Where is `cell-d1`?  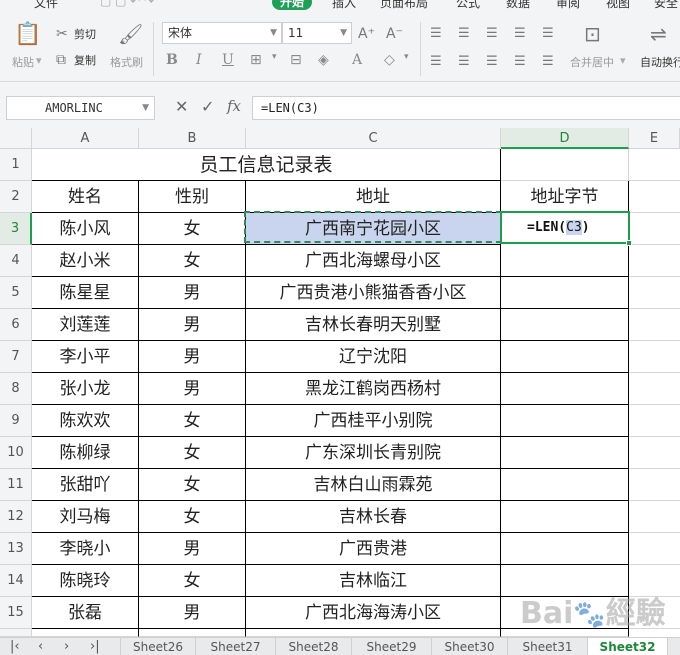
cell-d1 is located at coordinates (565, 165).